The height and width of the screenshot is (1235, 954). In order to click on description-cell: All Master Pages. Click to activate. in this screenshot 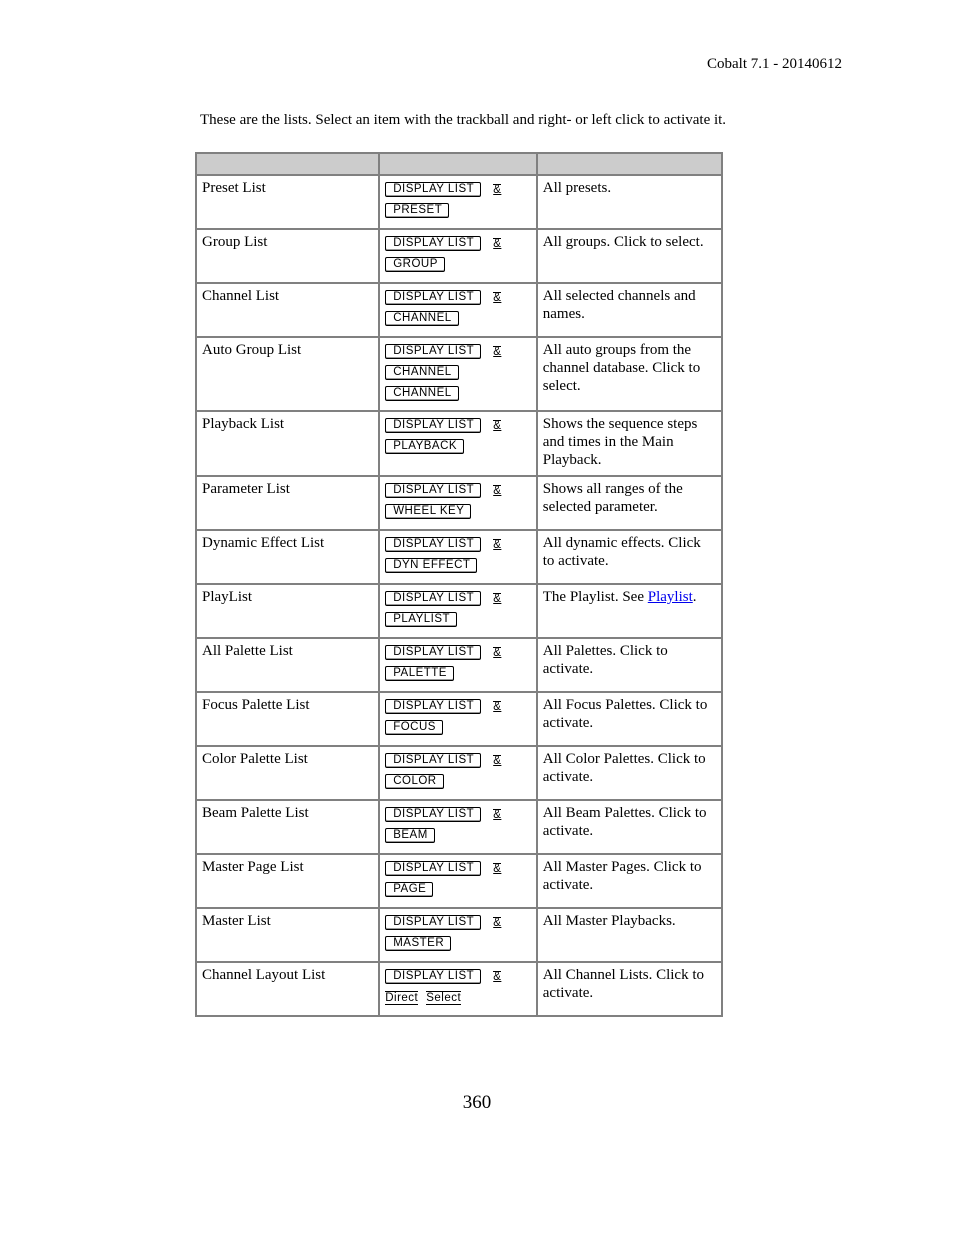, I will do `click(629, 881)`.